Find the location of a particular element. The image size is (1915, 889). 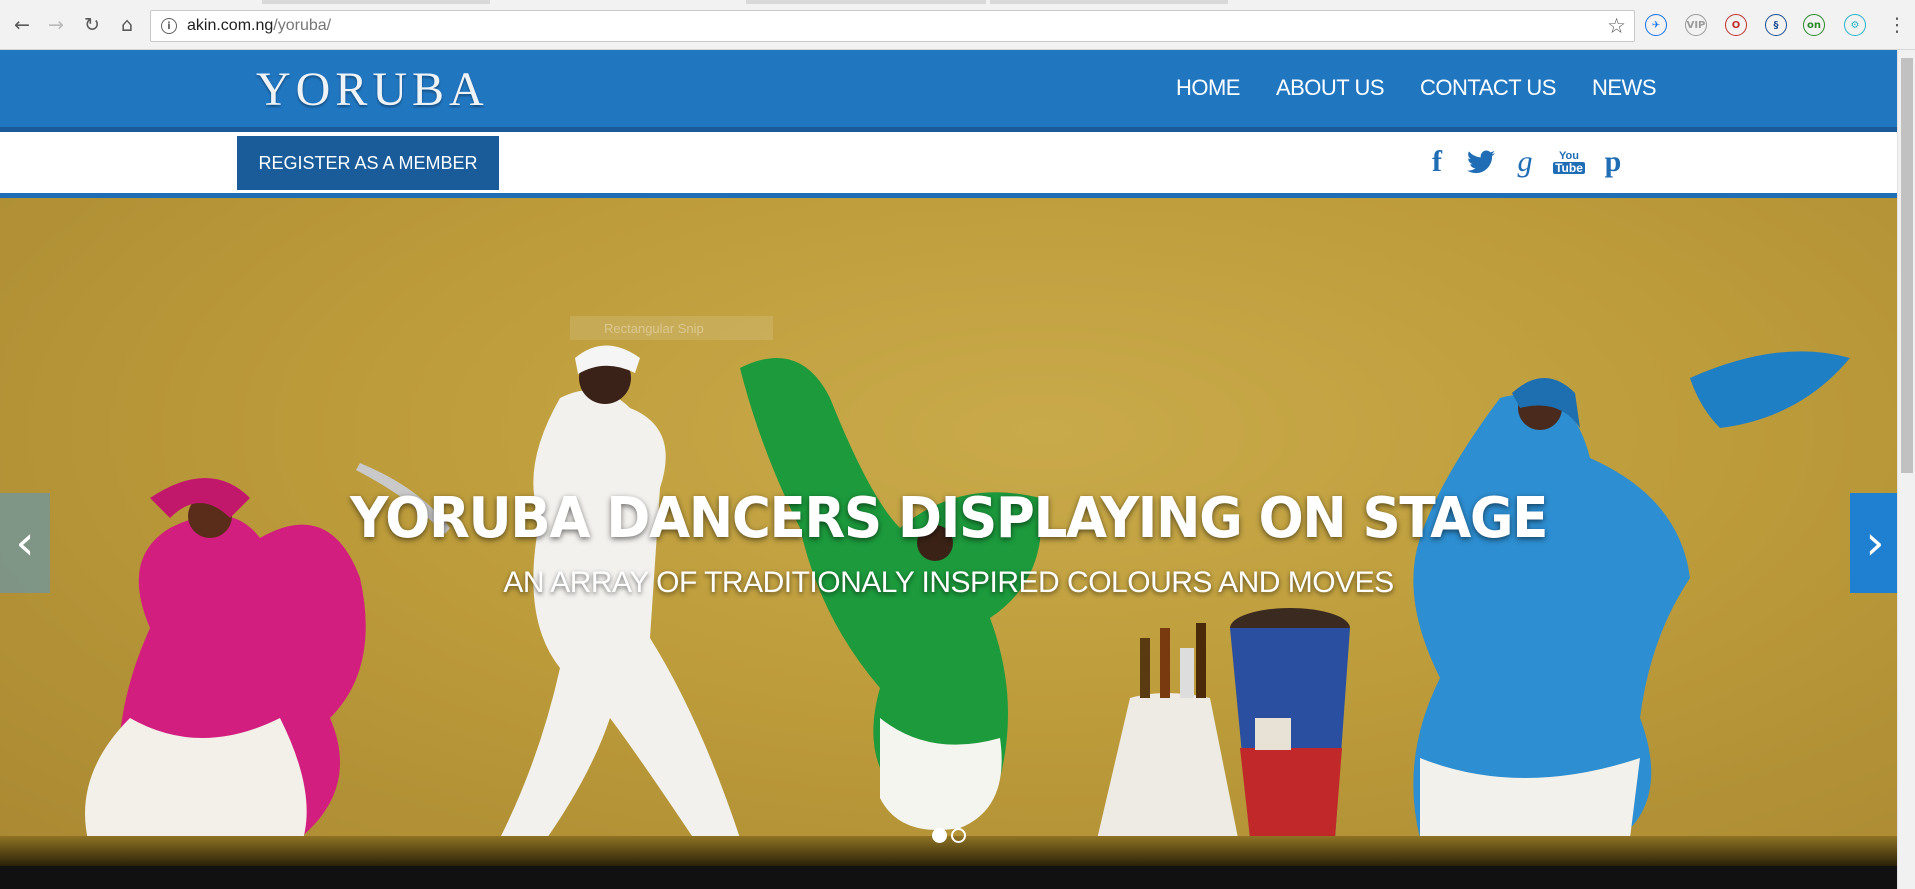

social-links: f g You Tube p is located at coordinates (1525, 161).